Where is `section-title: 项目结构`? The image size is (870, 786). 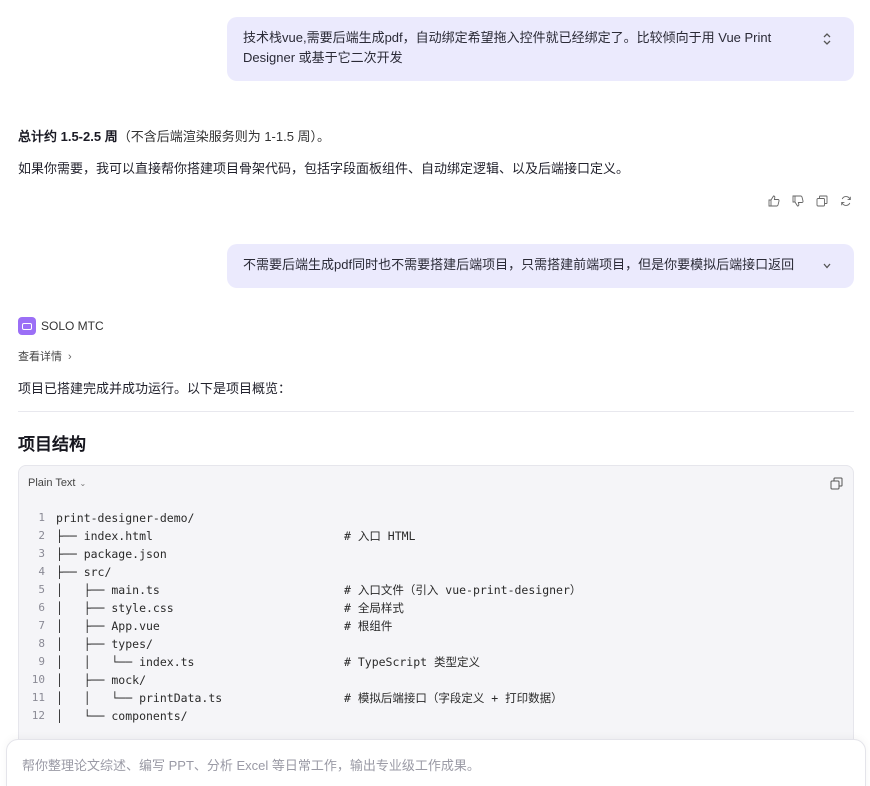 section-title: 项目结构 is located at coordinates (52, 444).